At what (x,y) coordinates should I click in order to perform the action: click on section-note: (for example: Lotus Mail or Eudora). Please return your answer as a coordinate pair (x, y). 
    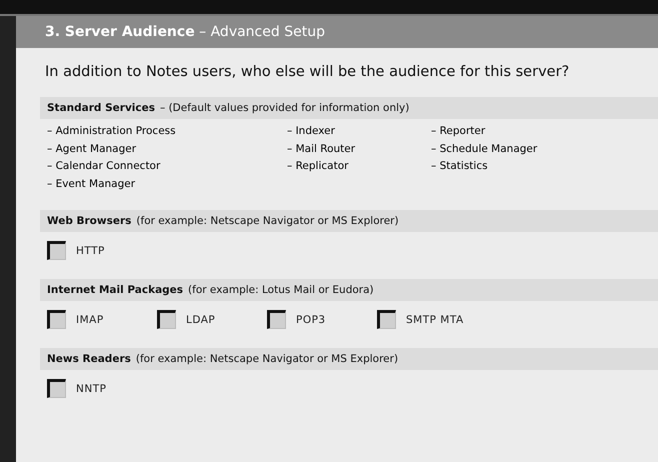
    Looking at the image, I should click on (281, 290).